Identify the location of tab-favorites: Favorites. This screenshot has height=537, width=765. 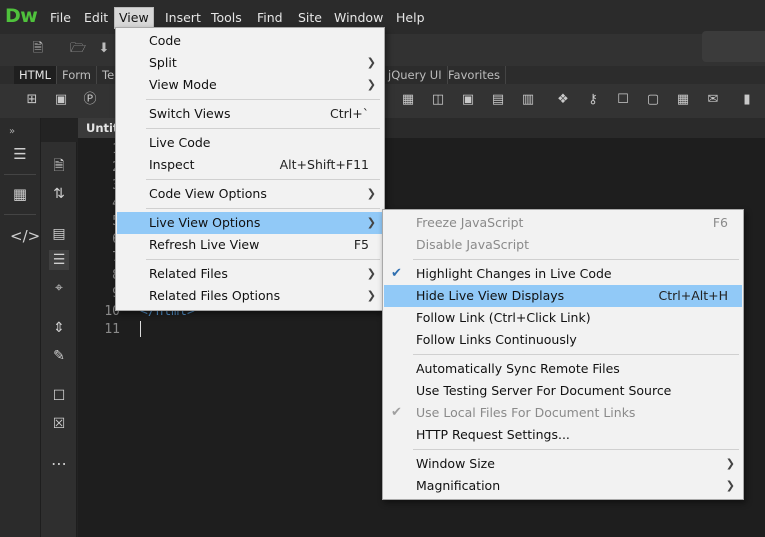
(474, 75).